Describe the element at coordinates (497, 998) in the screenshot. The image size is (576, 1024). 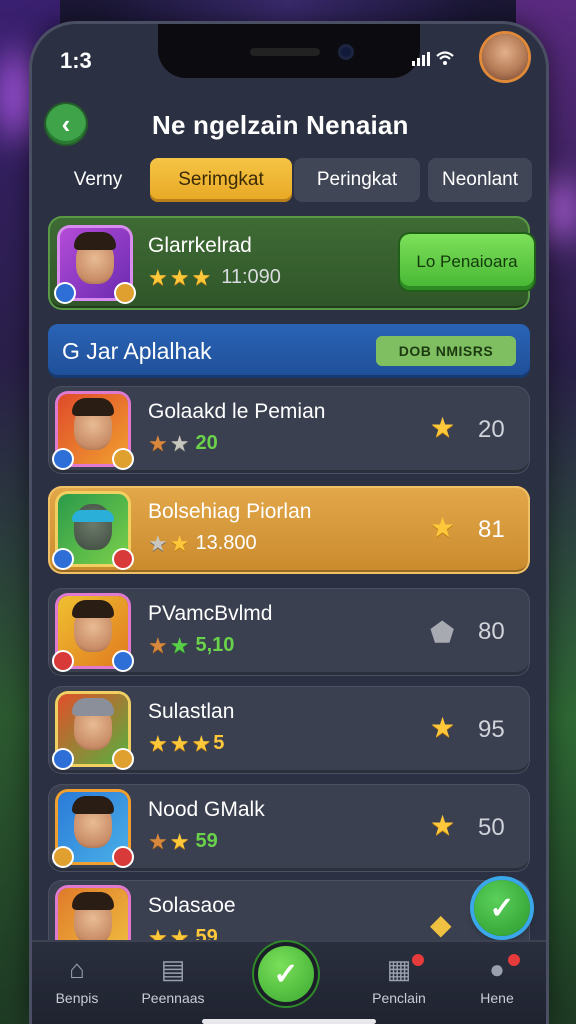
I see `nav-label: Hene` at that location.